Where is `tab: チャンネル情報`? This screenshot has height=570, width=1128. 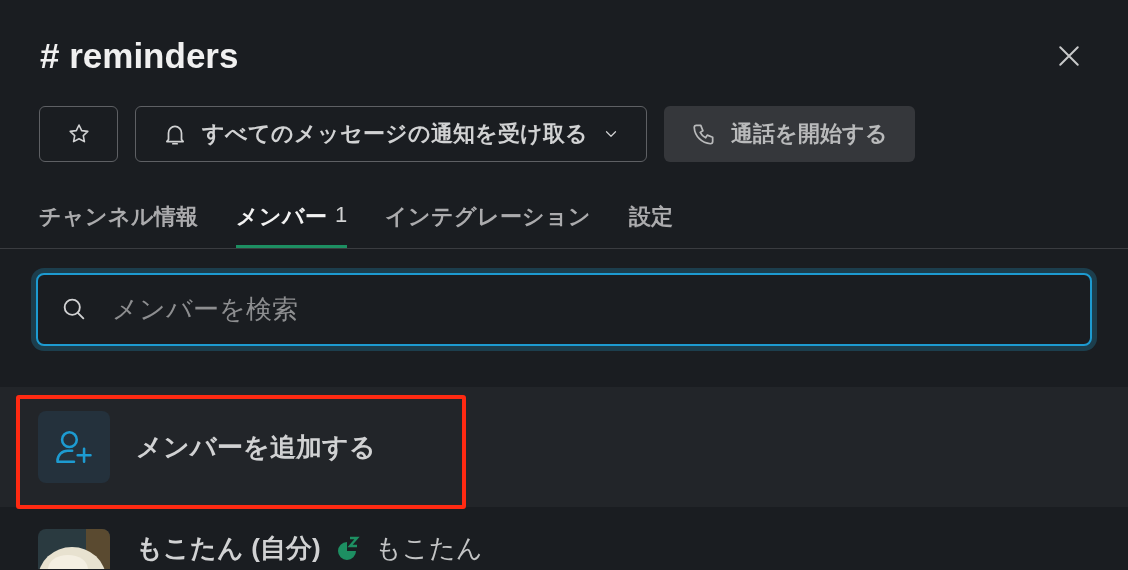 tab: チャンネル情報 is located at coordinates (118, 217).